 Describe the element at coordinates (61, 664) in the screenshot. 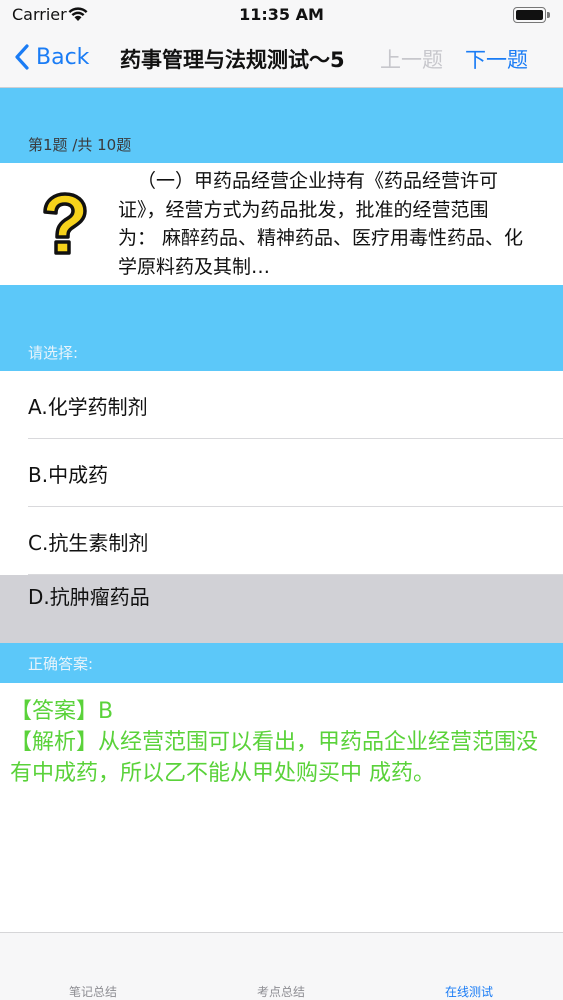

I see `answer-header-label: 正确答案:` at that location.